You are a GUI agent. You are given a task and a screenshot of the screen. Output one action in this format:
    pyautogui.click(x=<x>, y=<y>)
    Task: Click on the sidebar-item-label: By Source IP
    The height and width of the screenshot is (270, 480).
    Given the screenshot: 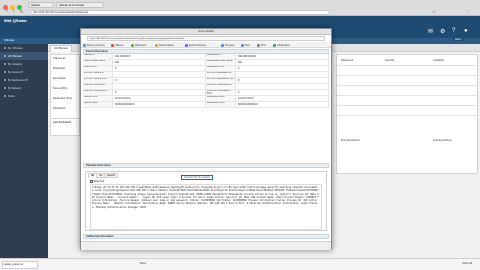 What is the action you would take?
    pyautogui.click(x=16, y=72)
    